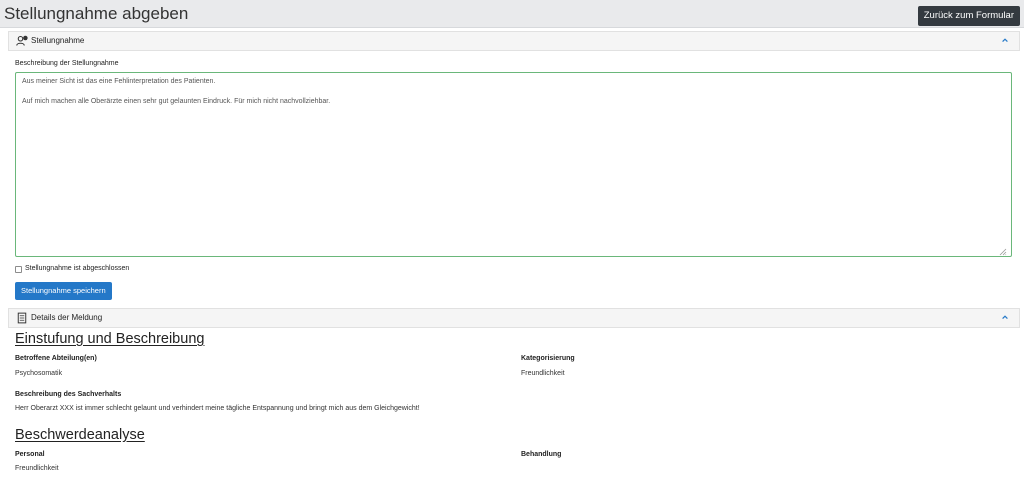  Describe the element at coordinates (1003, 252) in the screenshot. I see `resize-grip-icon` at that location.